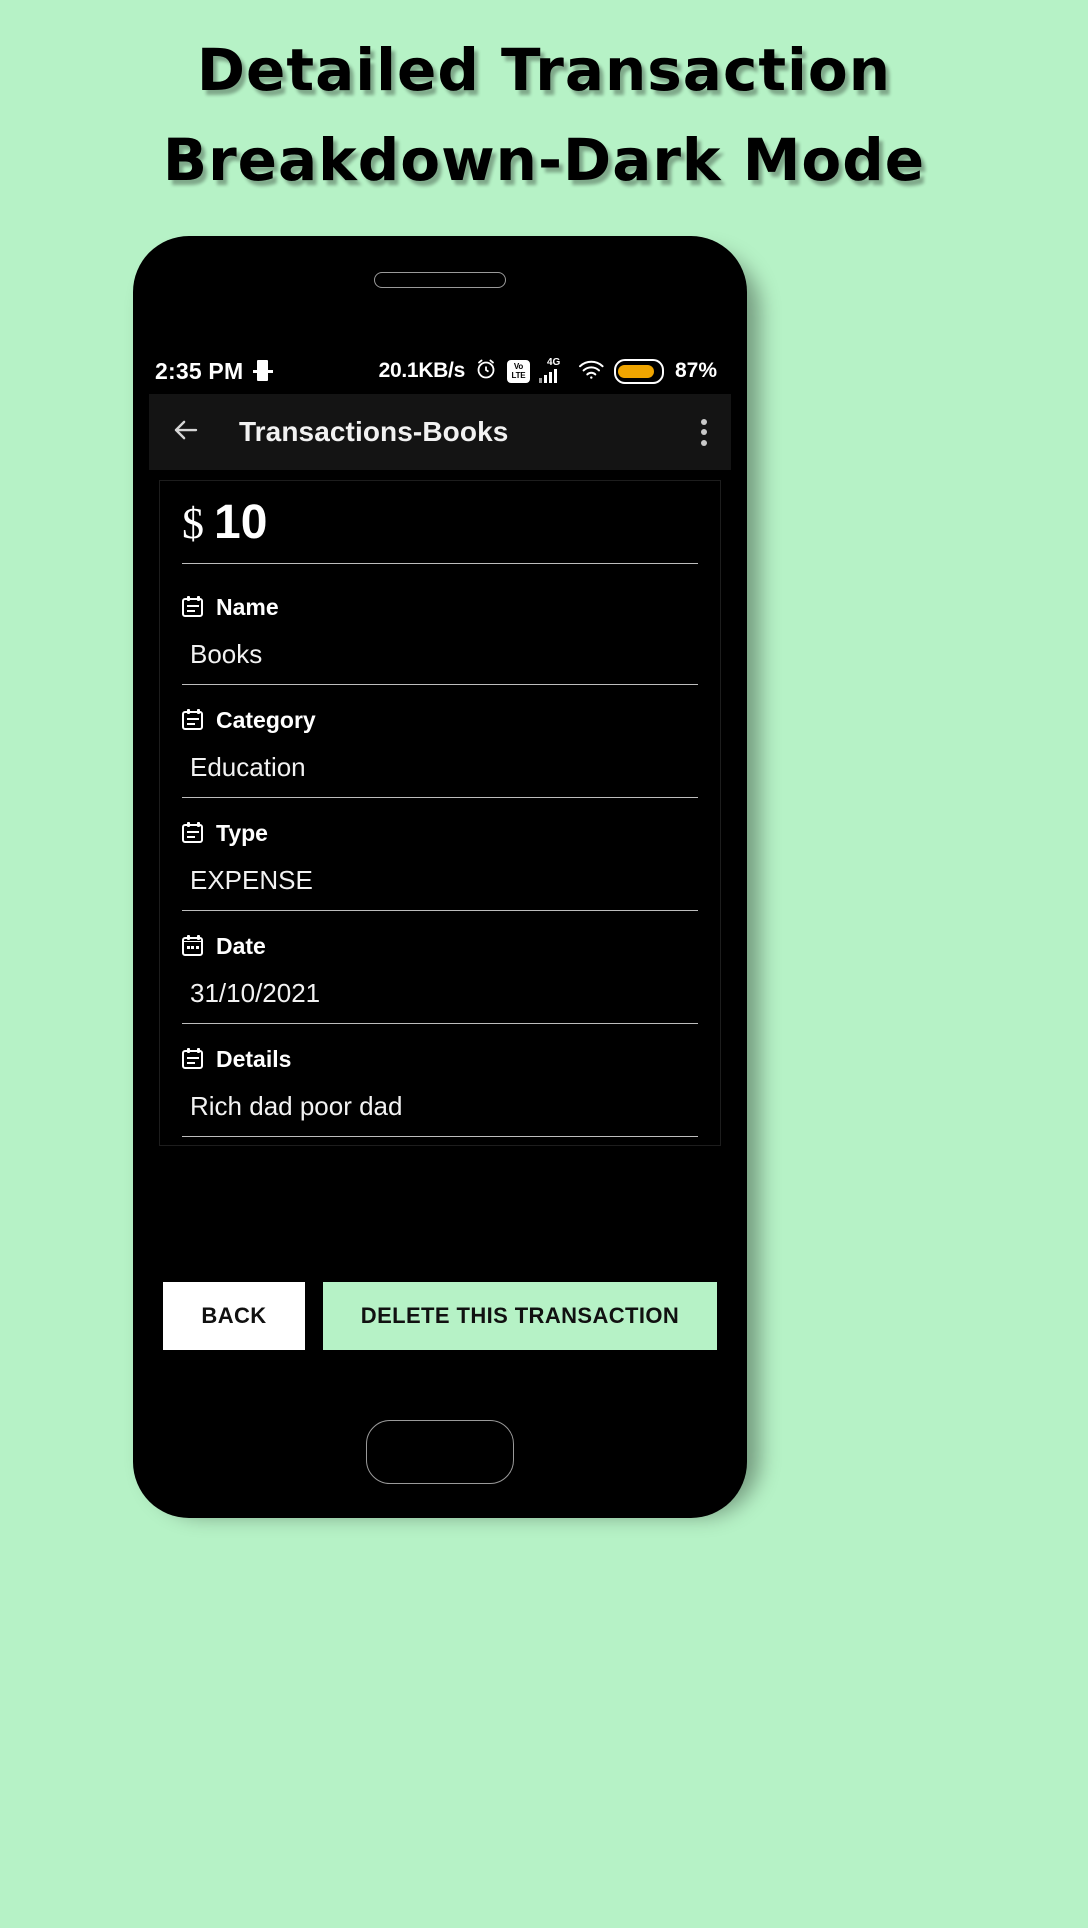  Describe the element at coordinates (440, 280) in the screenshot. I see `earpiece-speaker` at that location.